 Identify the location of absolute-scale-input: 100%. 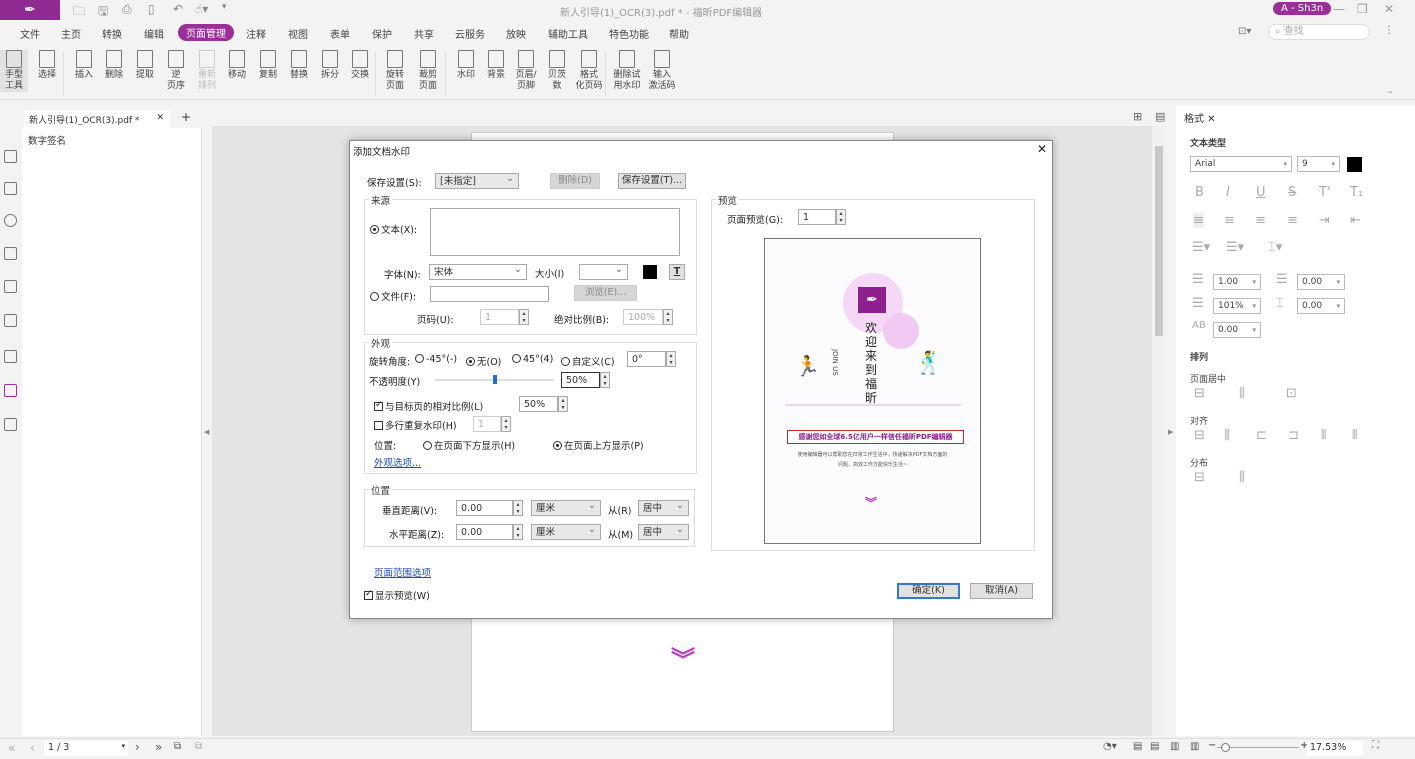
(643, 317).